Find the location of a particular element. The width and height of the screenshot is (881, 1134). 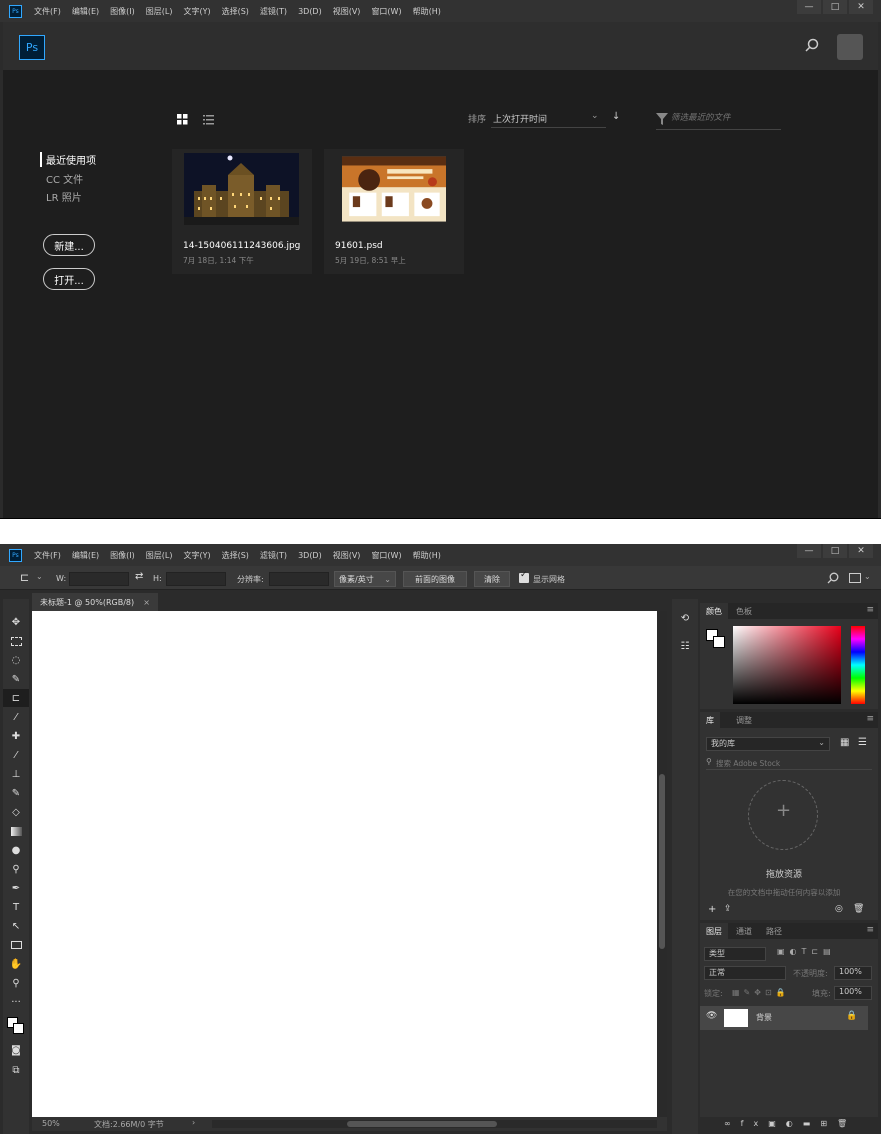

layer-filter-select: 类型 is located at coordinates (735, 954).